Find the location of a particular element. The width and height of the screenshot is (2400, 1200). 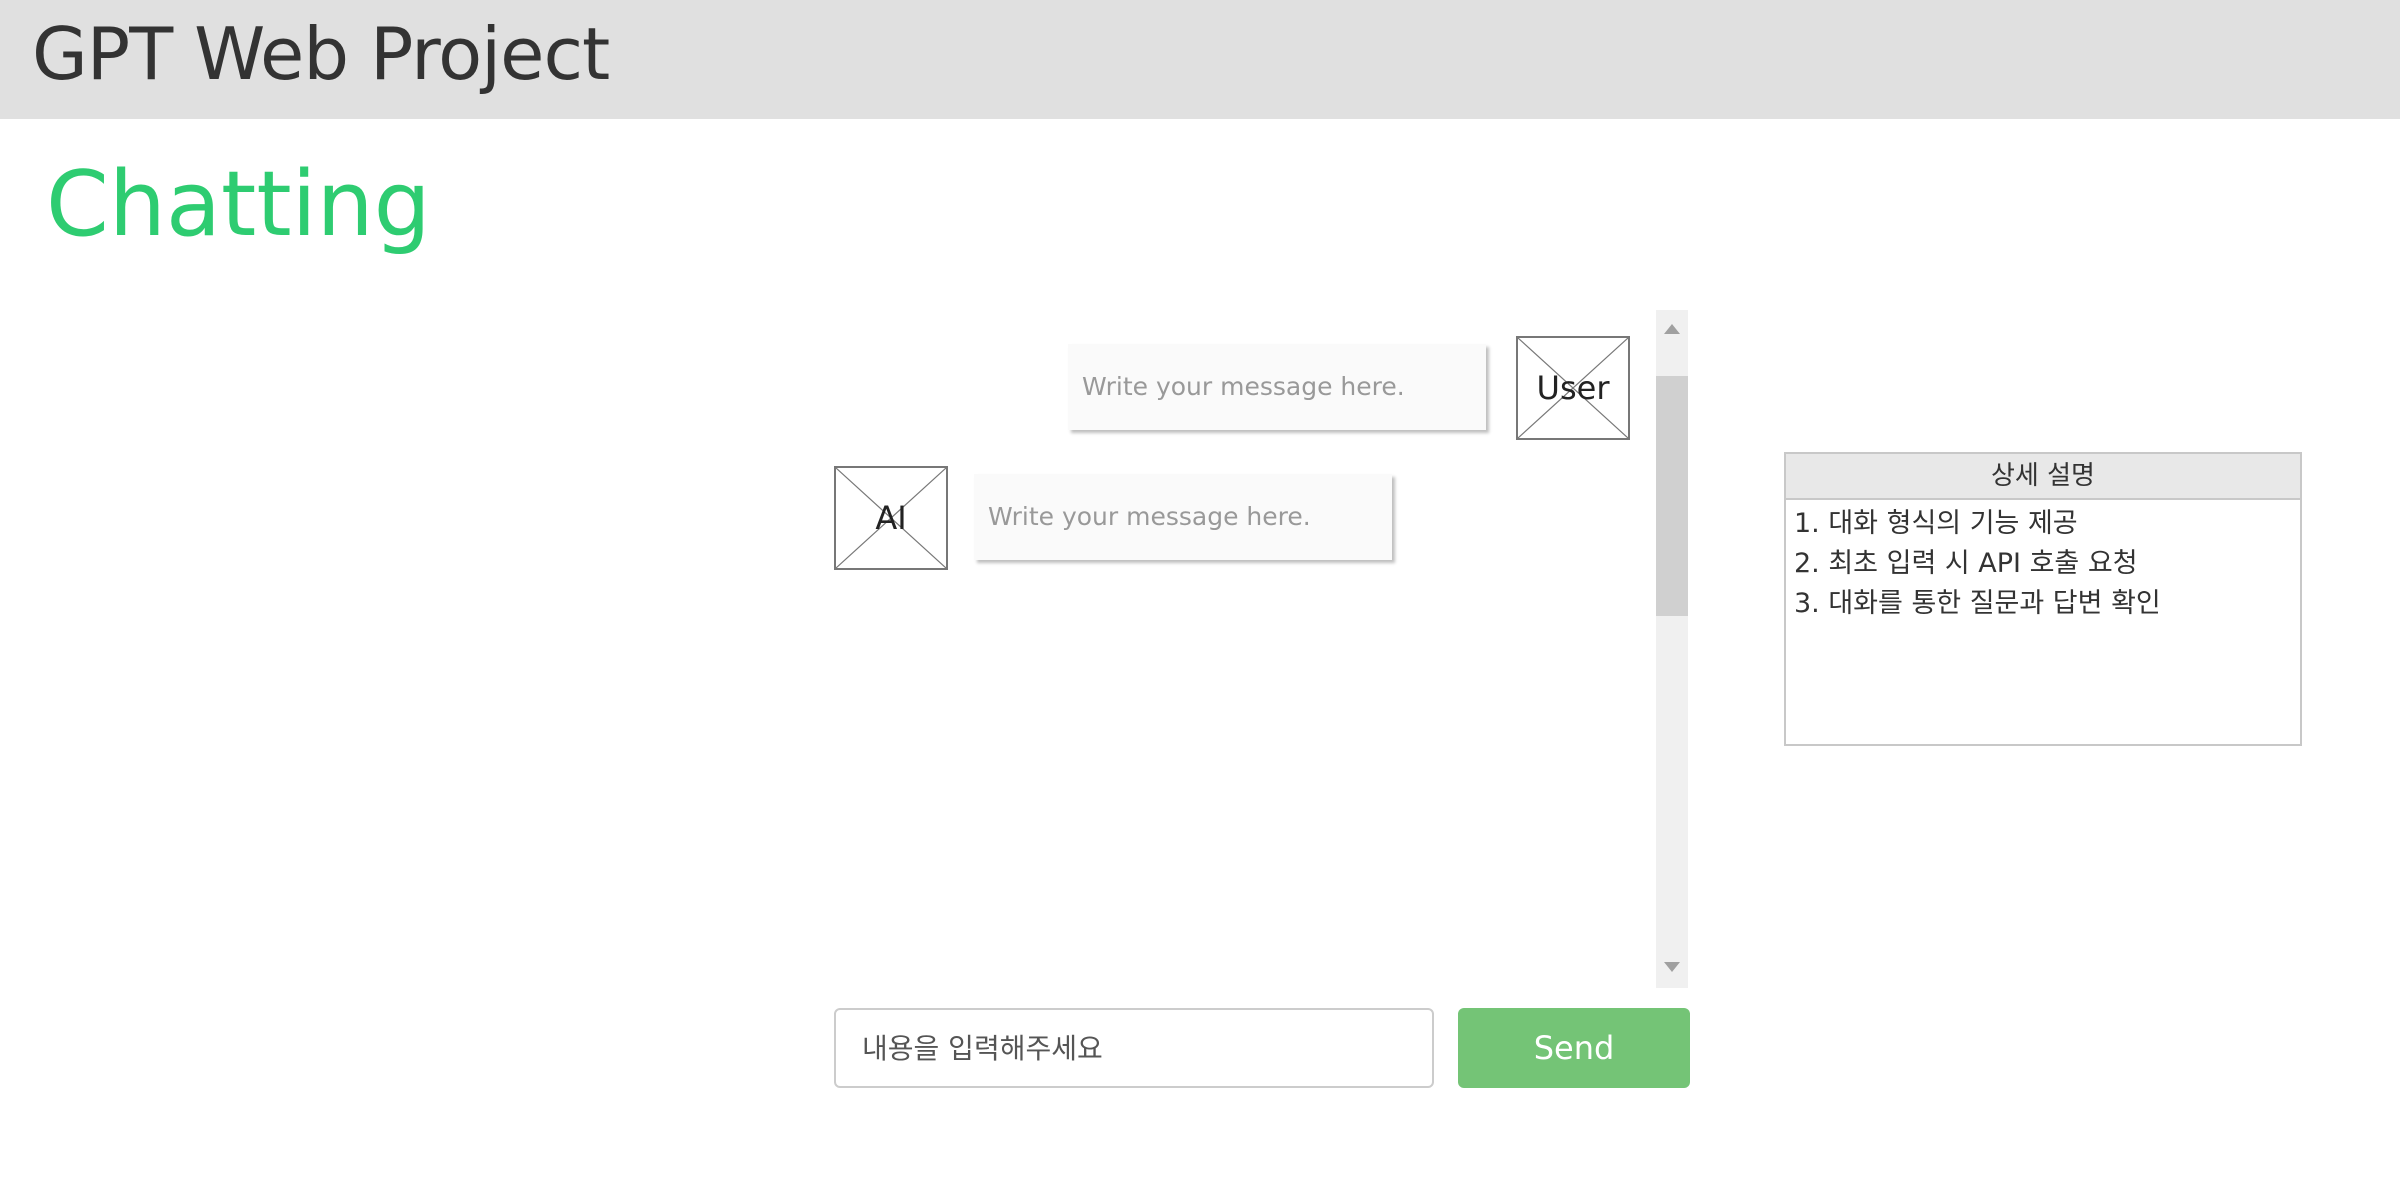

chat-scrollbar is located at coordinates (1672, 649).